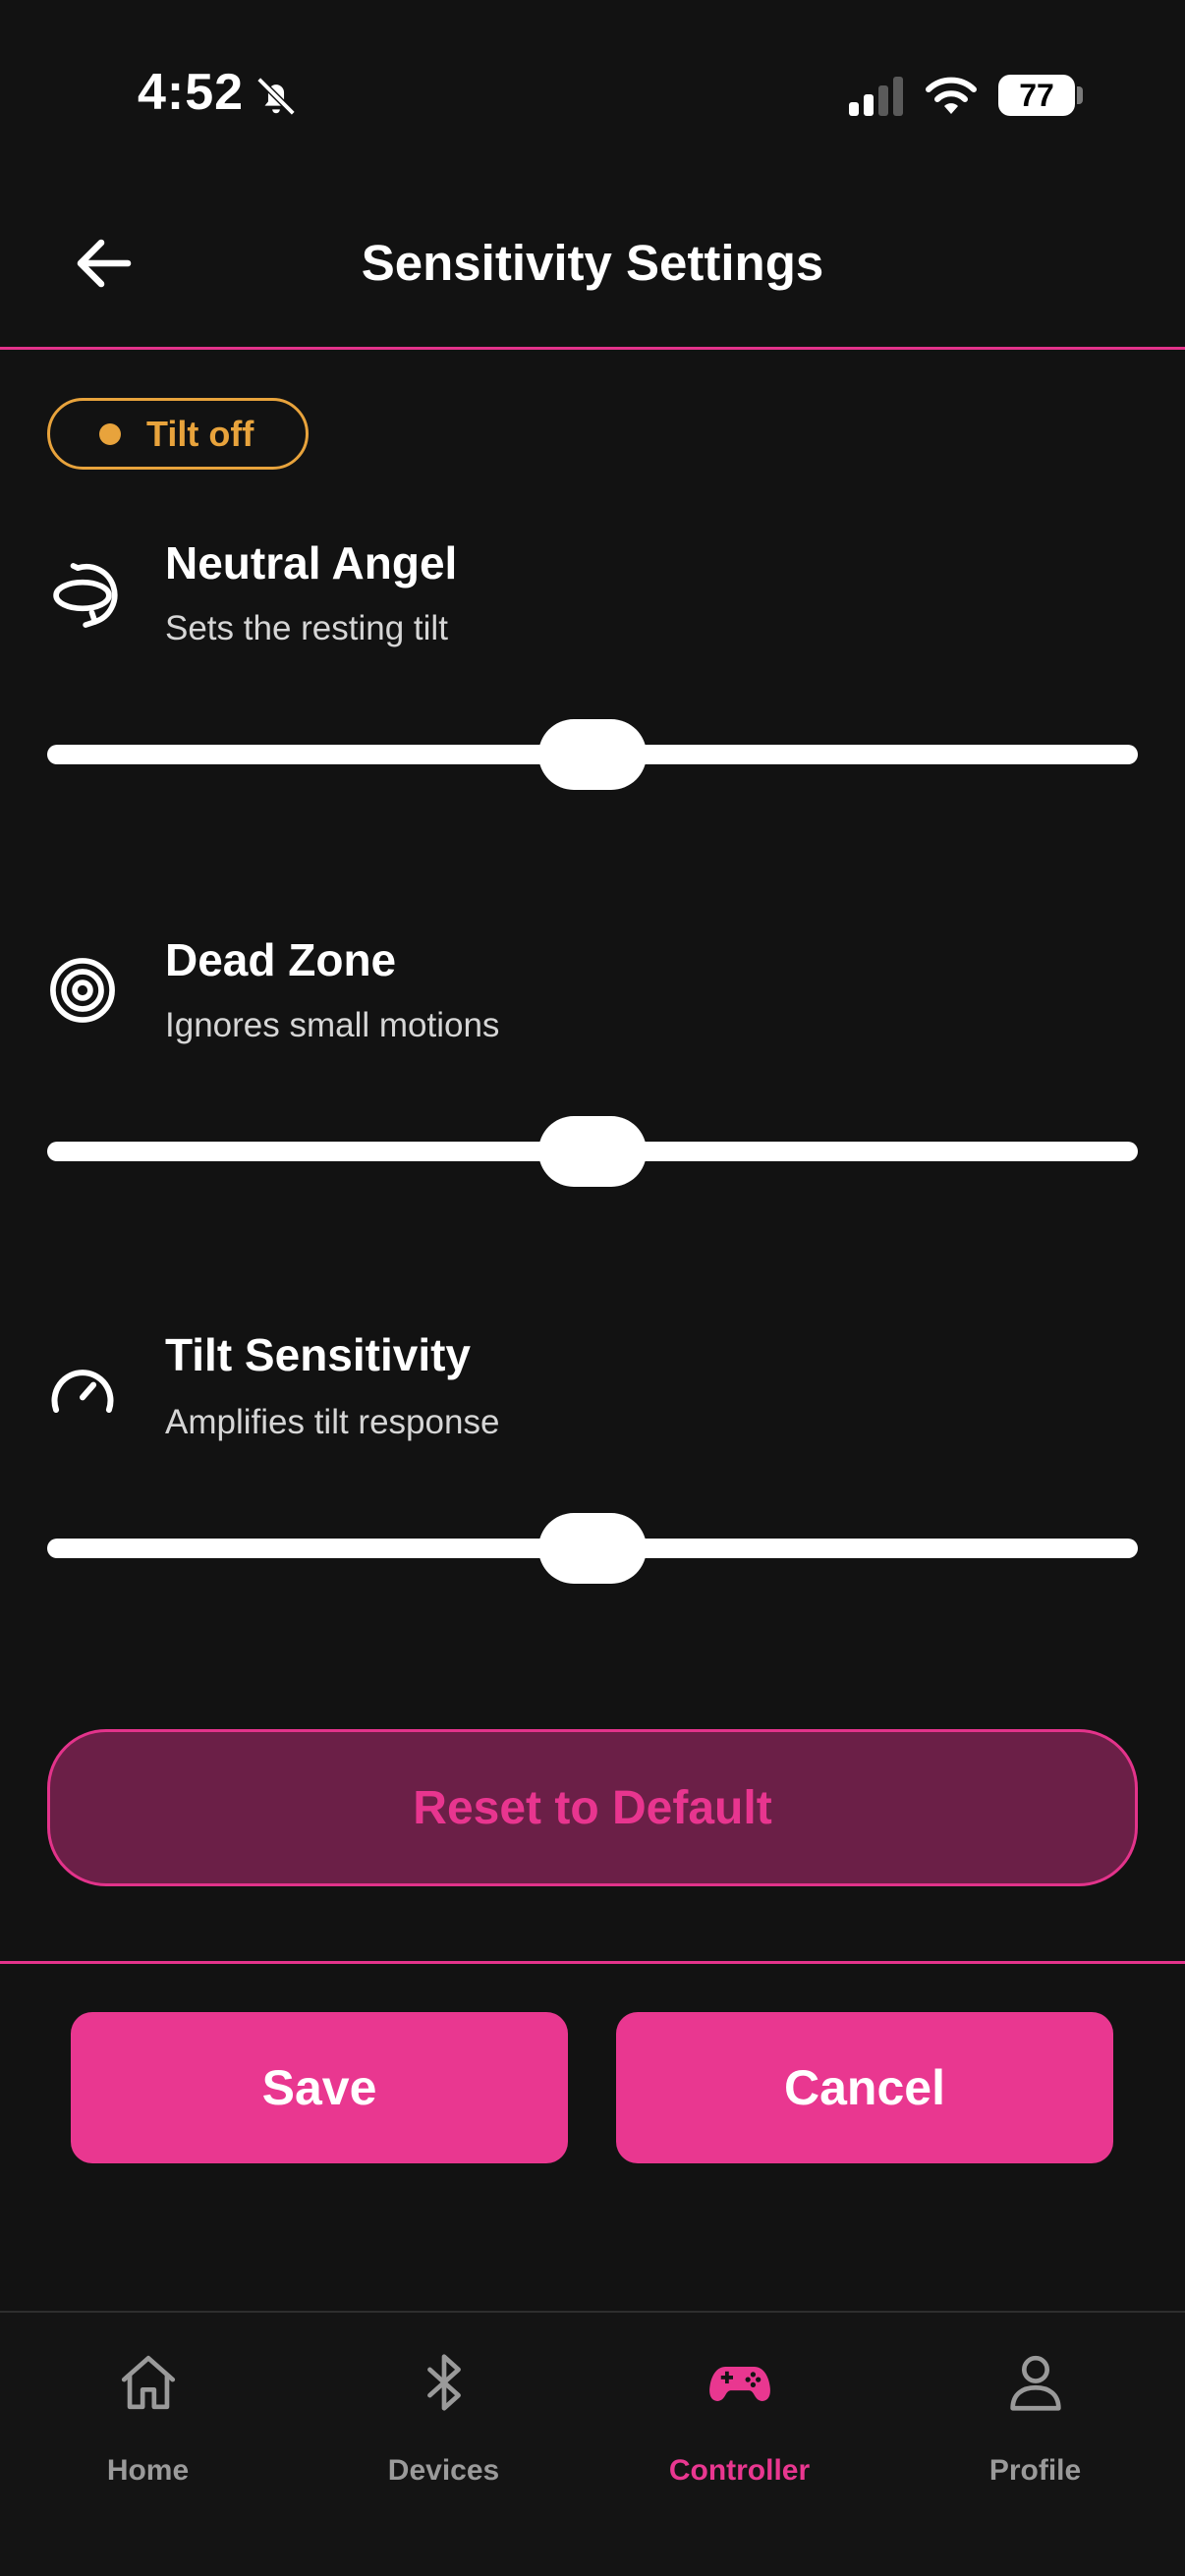 This screenshot has height=2576, width=1185. I want to click on status-bar: 4:52 77, so click(592, 93).